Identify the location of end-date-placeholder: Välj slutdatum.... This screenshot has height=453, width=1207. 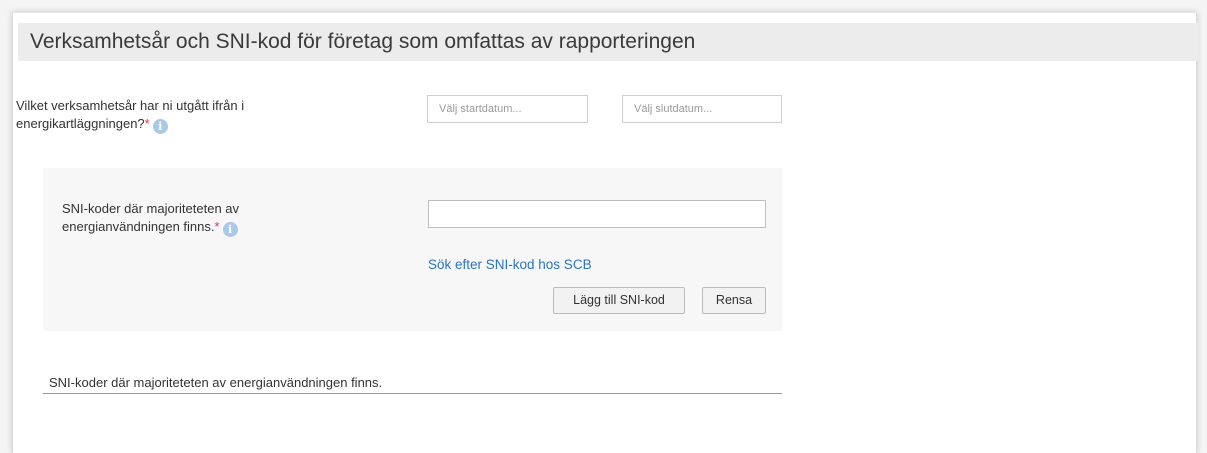
(673, 109).